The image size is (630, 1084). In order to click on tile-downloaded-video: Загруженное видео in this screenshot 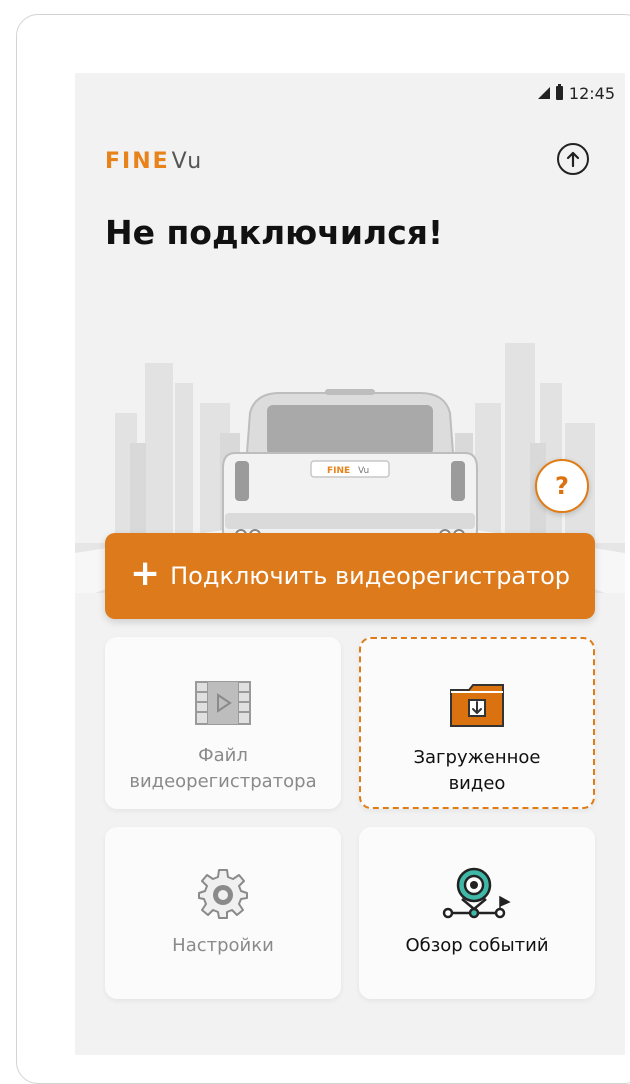, I will do `click(477, 723)`.